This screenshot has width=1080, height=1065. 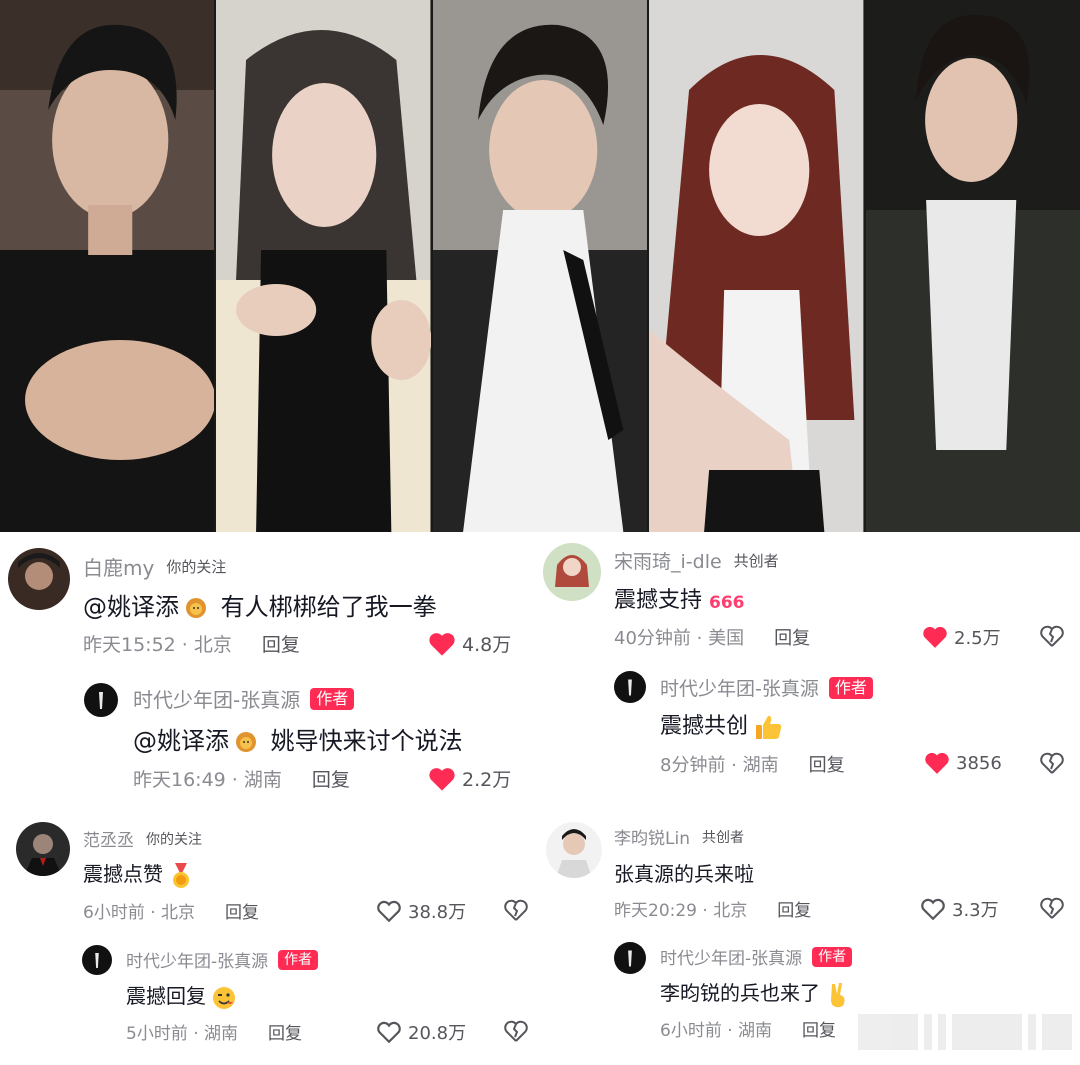 What do you see at coordinates (225, 998) in the screenshot?
I see `wink-emoji-icon` at bounding box center [225, 998].